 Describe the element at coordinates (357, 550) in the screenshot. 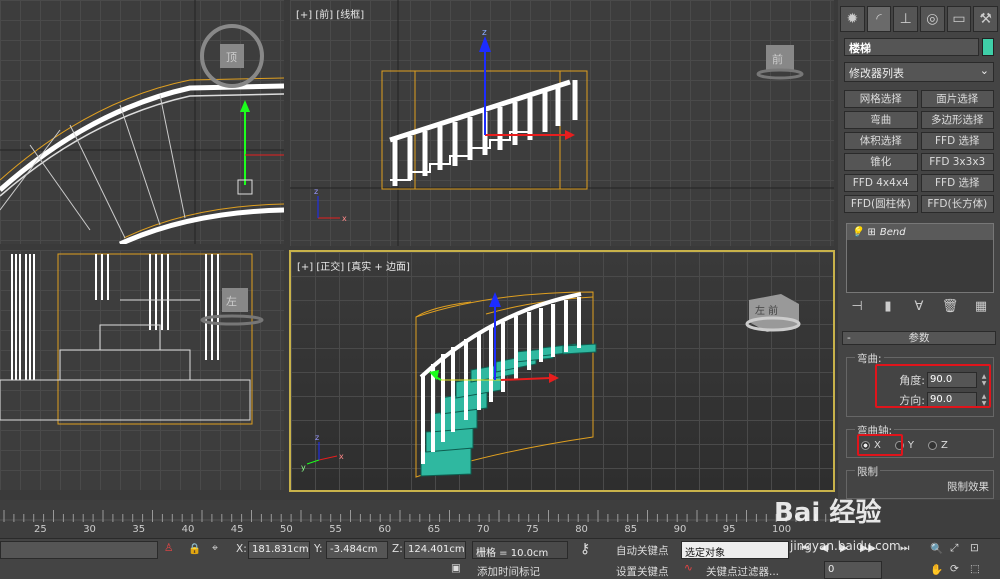

I see `y-coord-field: -3.484cm` at that location.